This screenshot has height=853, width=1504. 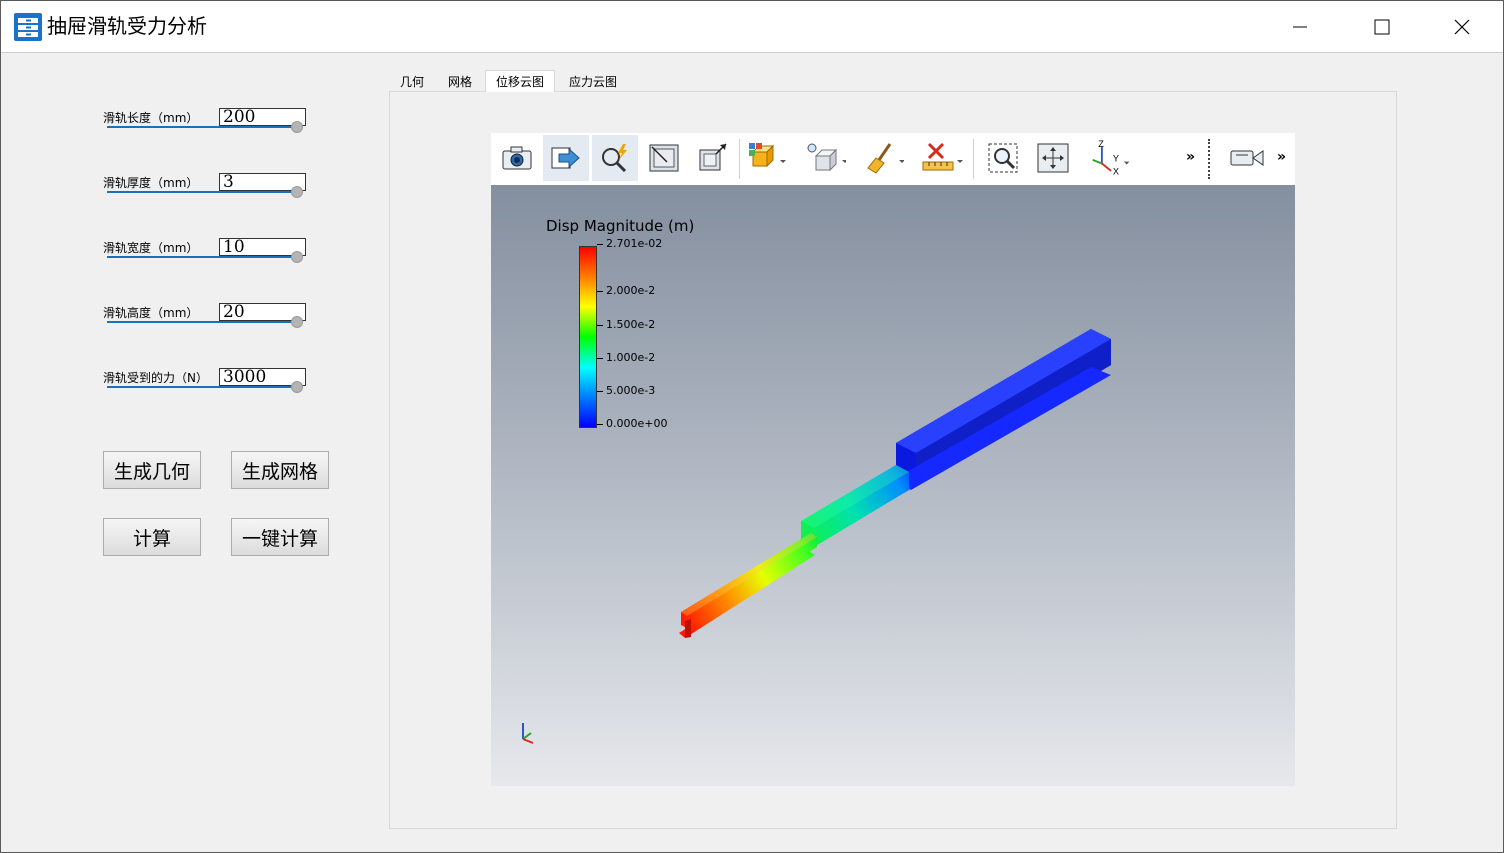 I want to click on axis-z-label: Z, so click(x=1101, y=144).